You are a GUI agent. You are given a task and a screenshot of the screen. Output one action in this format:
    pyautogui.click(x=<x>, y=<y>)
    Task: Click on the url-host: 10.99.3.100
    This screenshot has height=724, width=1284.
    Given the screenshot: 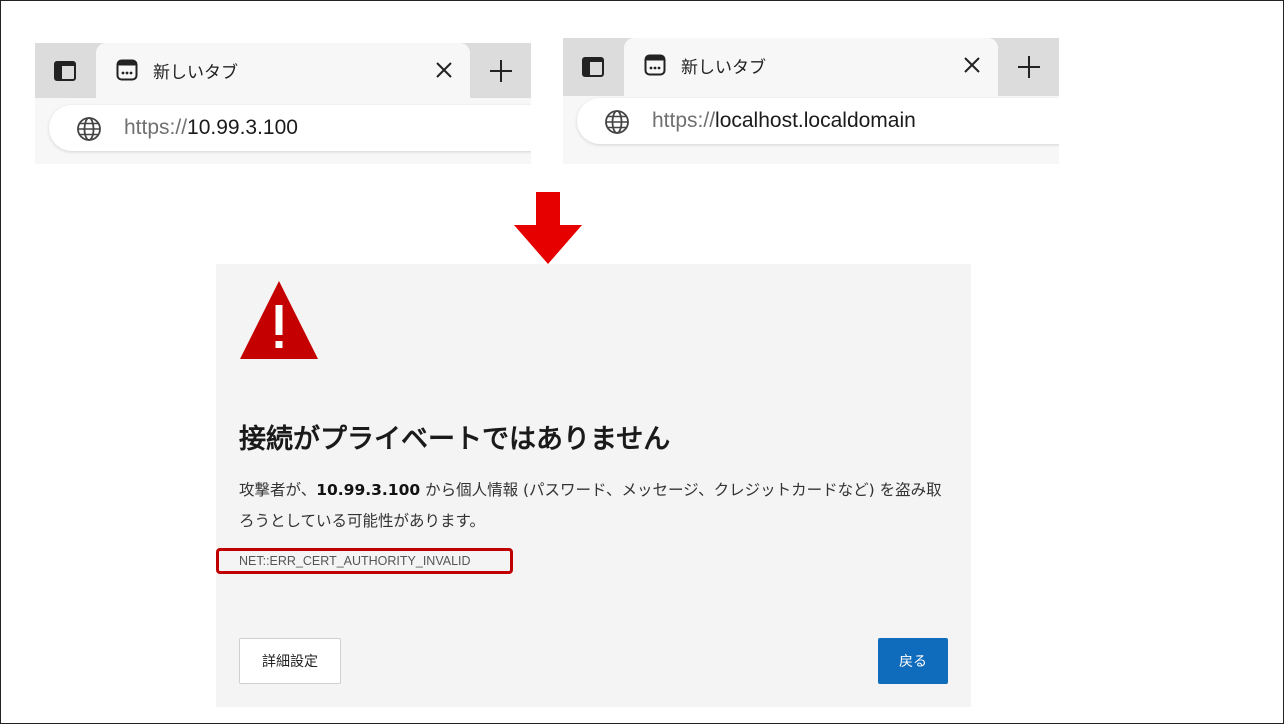 What is the action you would take?
    pyautogui.click(x=242, y=127)
    